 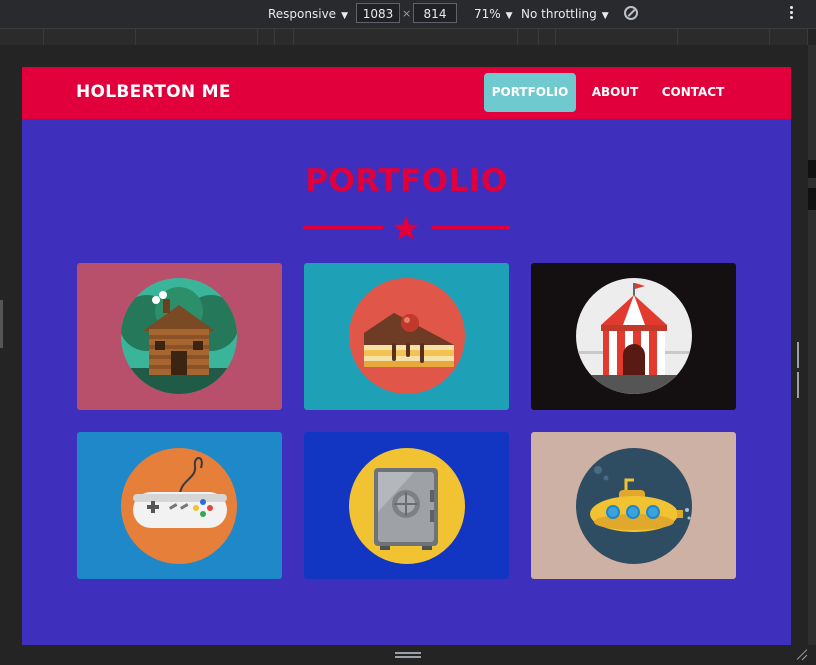 What do you see at coordinates (802, 655) in the screenshot?
I see `corner-resize-icon` at bounding box center [802, 655].